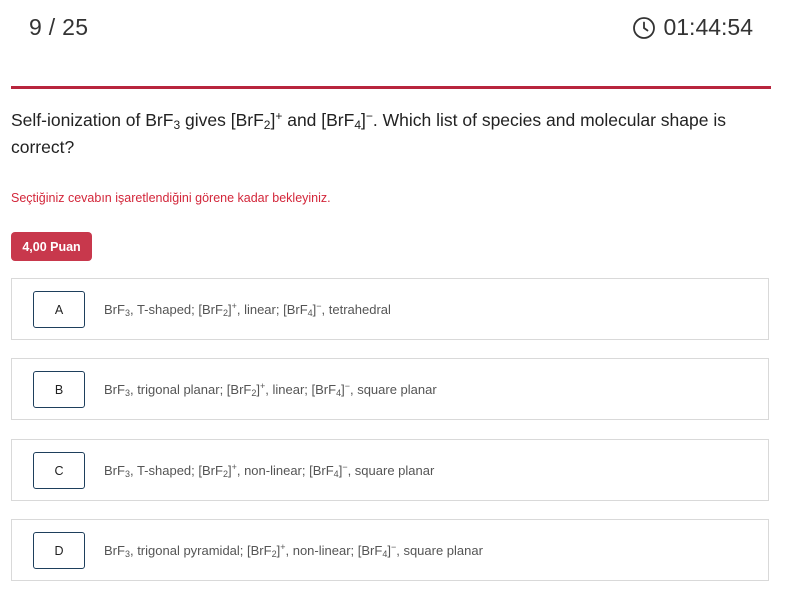 The width and height of the screenshot is (789, 606). What do you see at coordinates (59, 470) in the screenshot?
I see `option-letter: C` at bounding box center [59, 470].